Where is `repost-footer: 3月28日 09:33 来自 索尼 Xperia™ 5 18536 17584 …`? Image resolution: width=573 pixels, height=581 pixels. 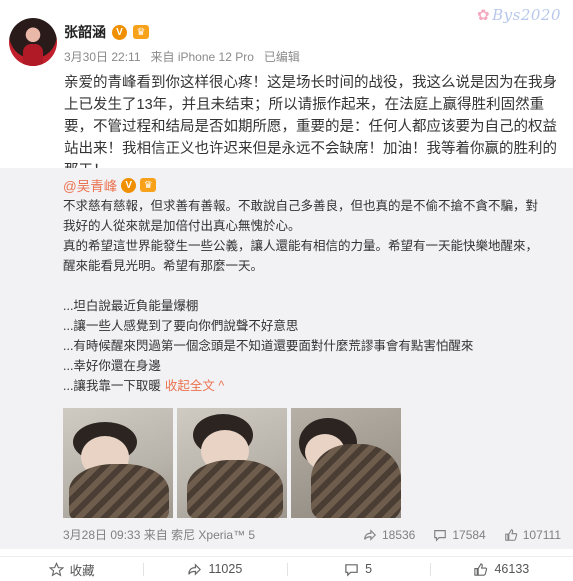 repost-footer: 3月28日 09:33 来自 索尼 Xperia™ 5 18536 17584 … is located at coordinates (312, 534).